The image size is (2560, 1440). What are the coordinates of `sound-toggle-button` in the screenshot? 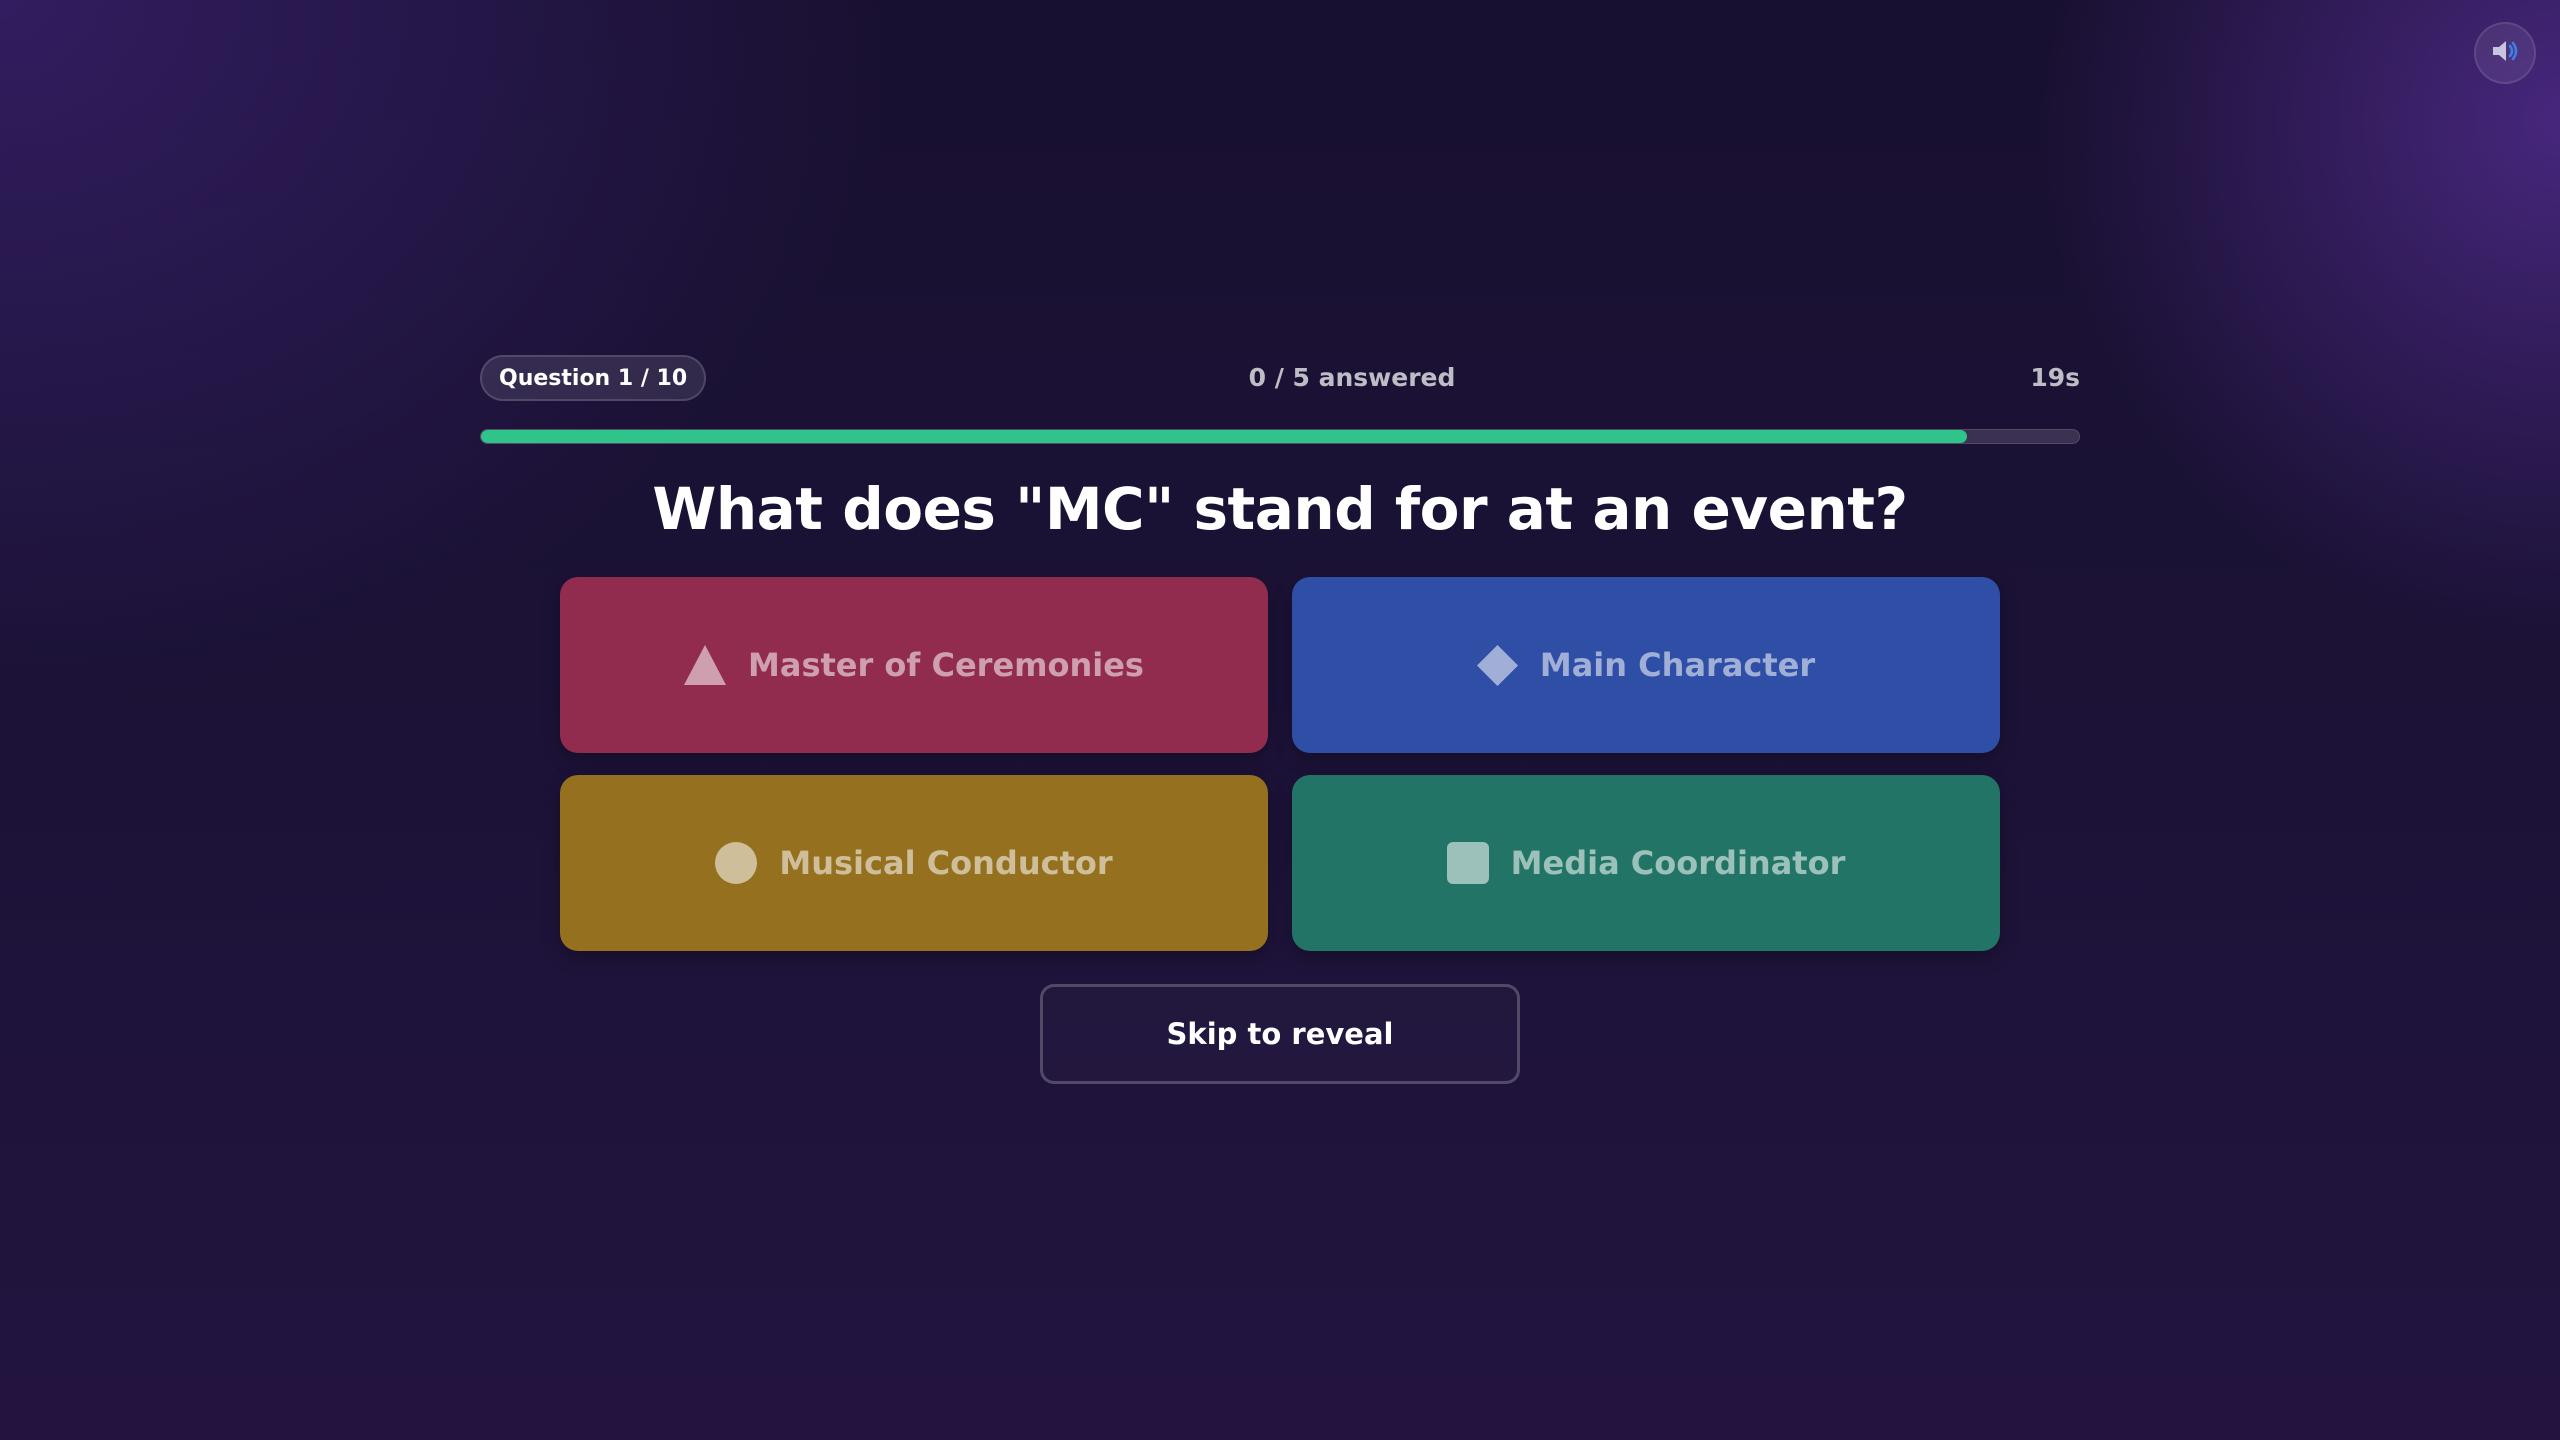 It's located at (2505, 53).